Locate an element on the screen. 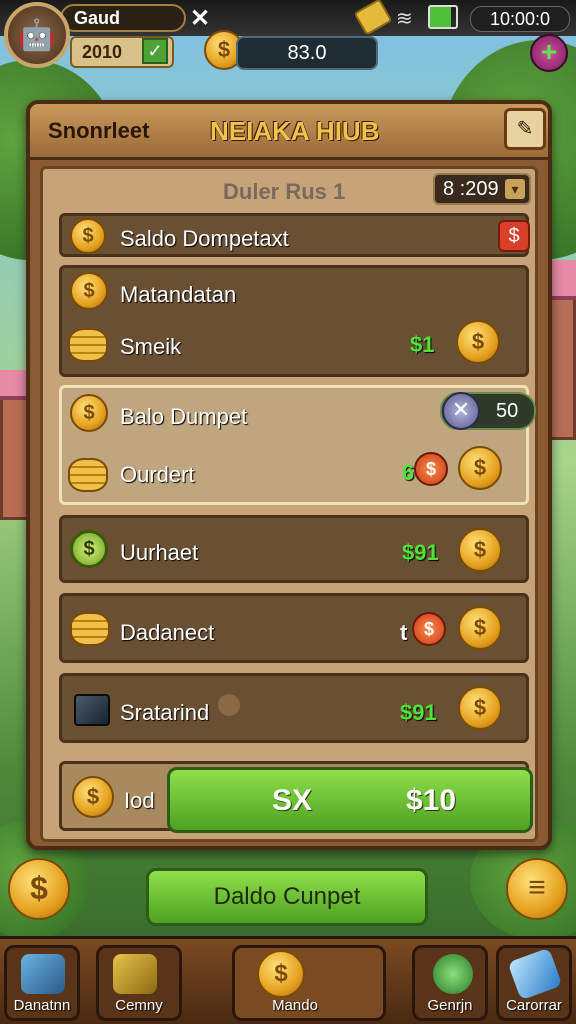  add-currency-button: + is located at coordinates (549, 53).